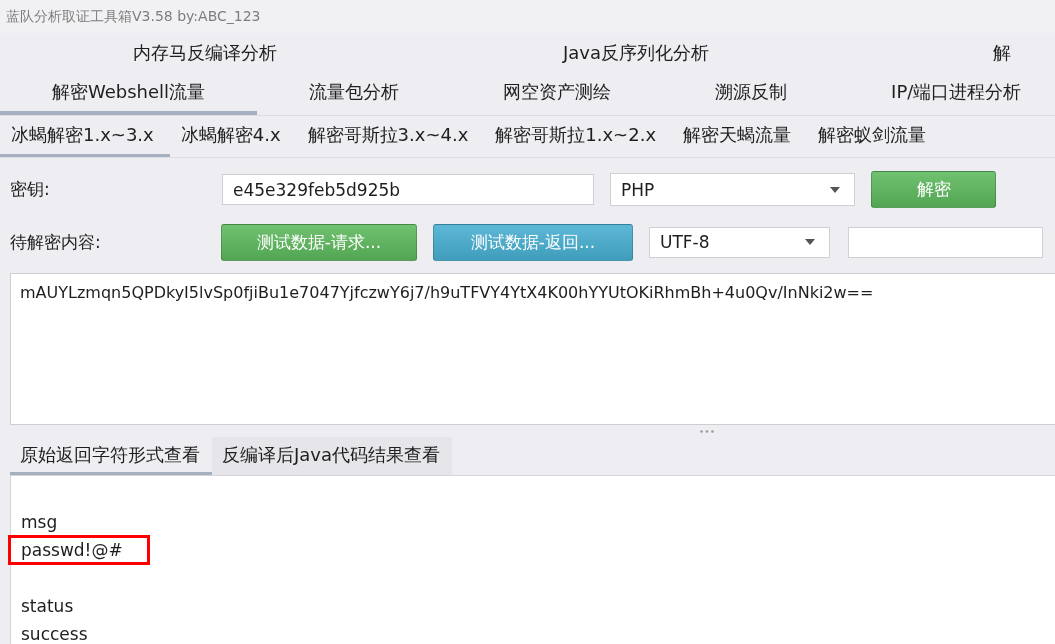 The image size is (1055, 644). I want to click on sub-tab: 解密天蝎流量, so click(740, 136).